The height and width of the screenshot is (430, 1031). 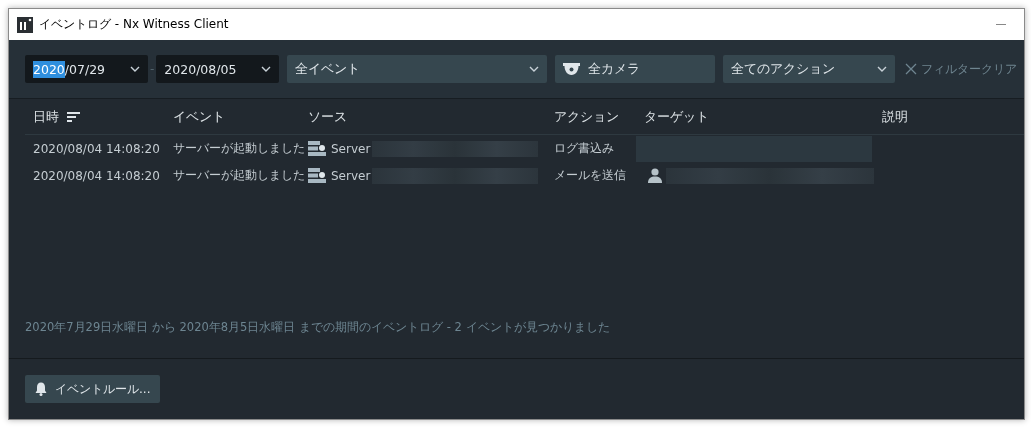 What do you see at coordinates (417, 69) in the screenshot?
I see `event-type-dropdown: 全イベント` at bounding box center [417, 69].